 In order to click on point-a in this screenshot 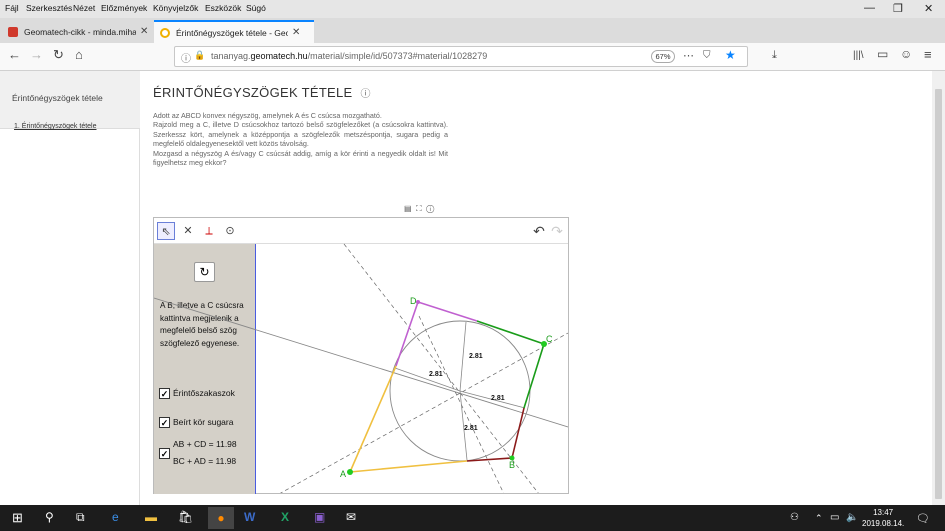, I will do `click(350, 472)`.